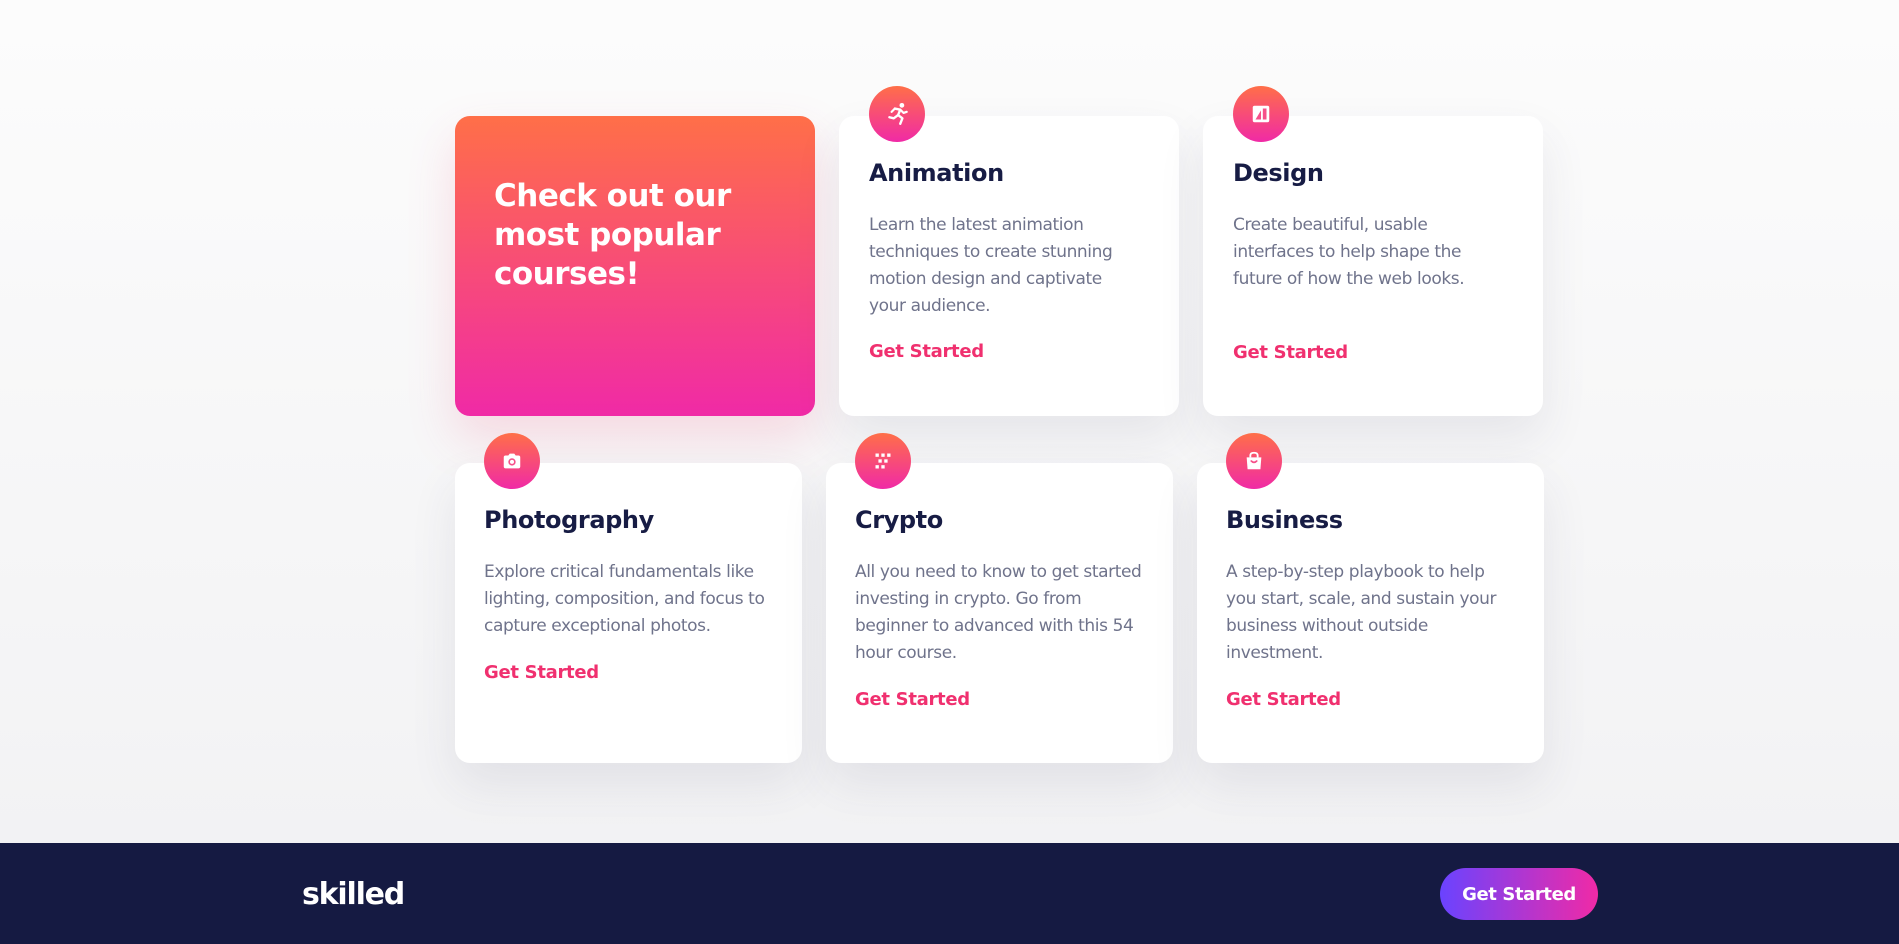  I want to click on animation-icon, so click(897, 114).